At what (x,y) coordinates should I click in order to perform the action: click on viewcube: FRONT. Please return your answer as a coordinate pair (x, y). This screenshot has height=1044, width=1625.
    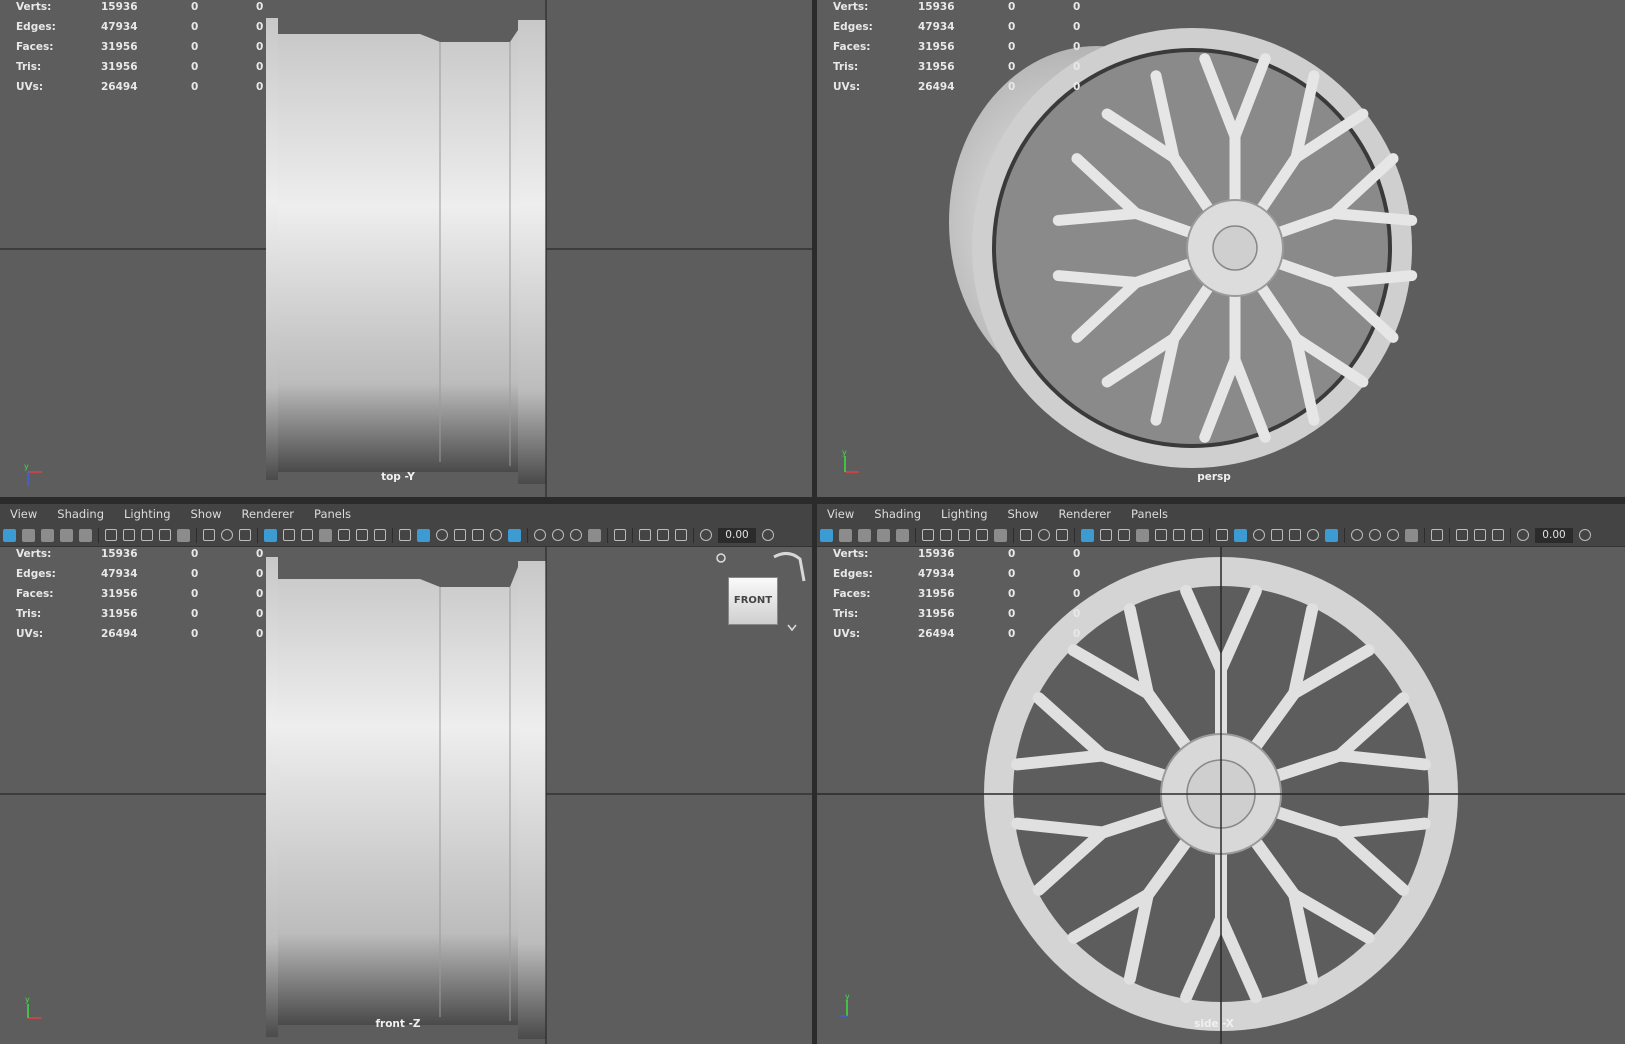
    Looking at the image, I should click on (753, 601).